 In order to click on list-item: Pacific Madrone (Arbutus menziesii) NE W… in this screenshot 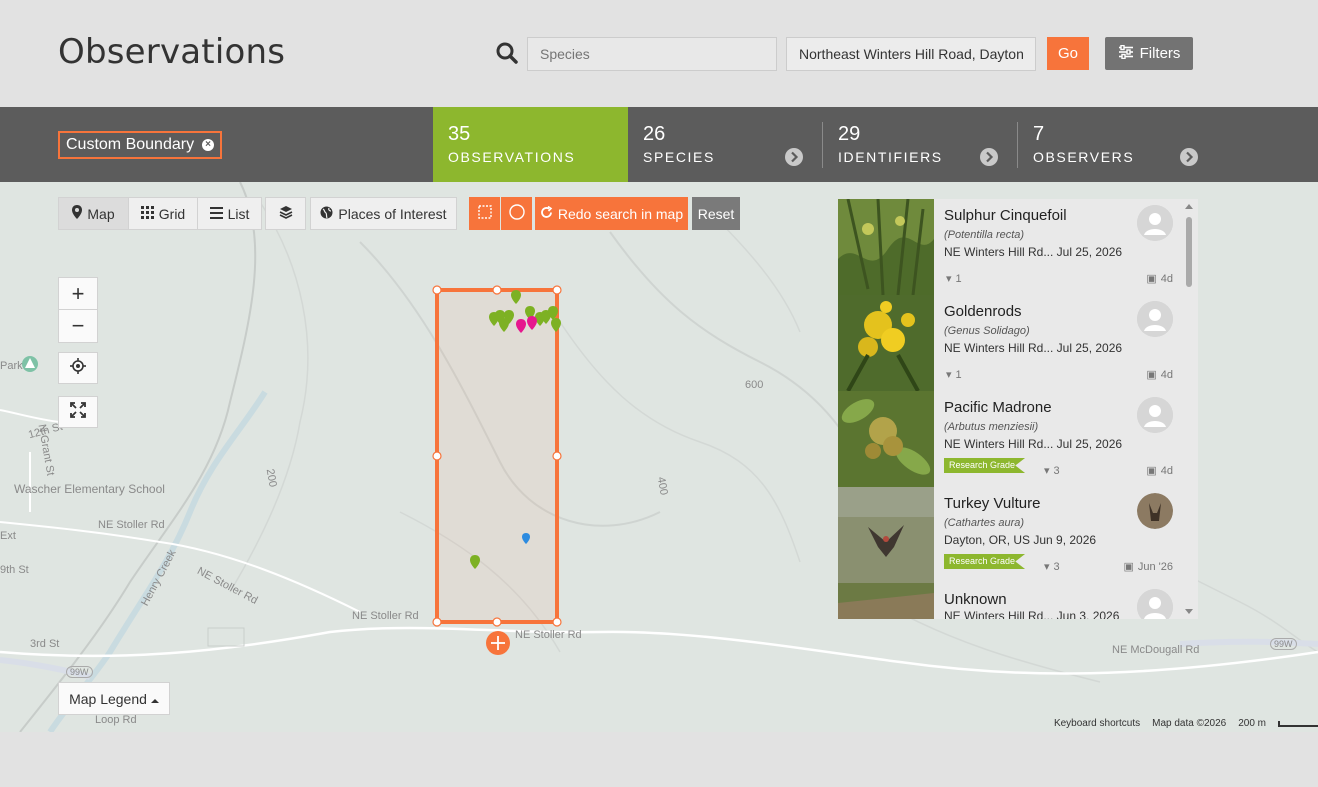, I will do `click(1018, 439)`.